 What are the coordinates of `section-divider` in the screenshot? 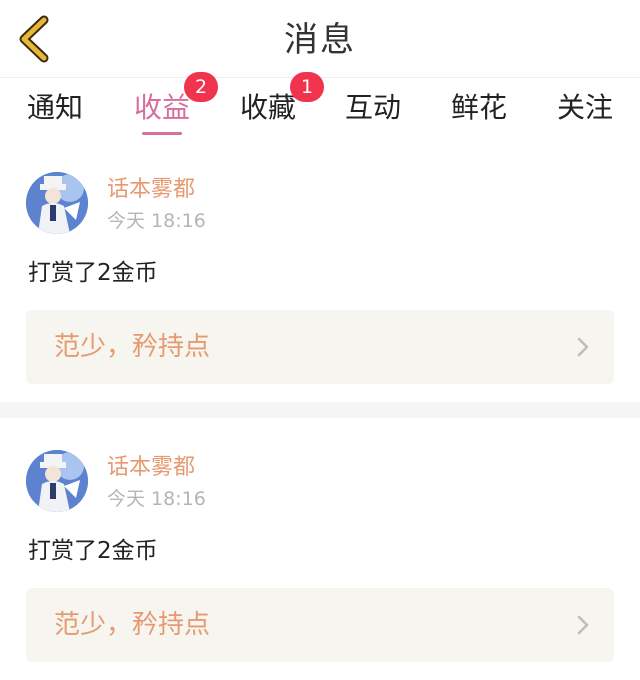 It's located at (320, 410).